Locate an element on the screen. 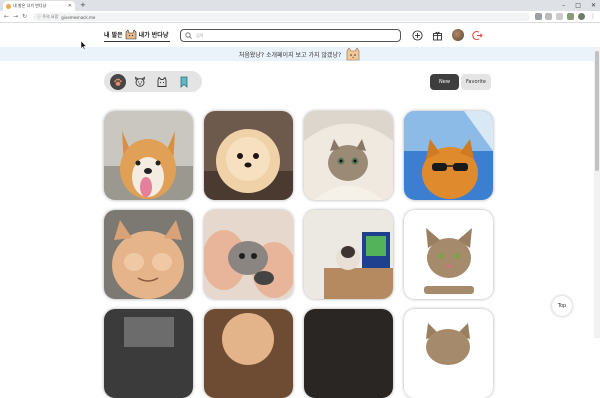  window-controls: – □ ✕ is located at coordinates (579, 5).